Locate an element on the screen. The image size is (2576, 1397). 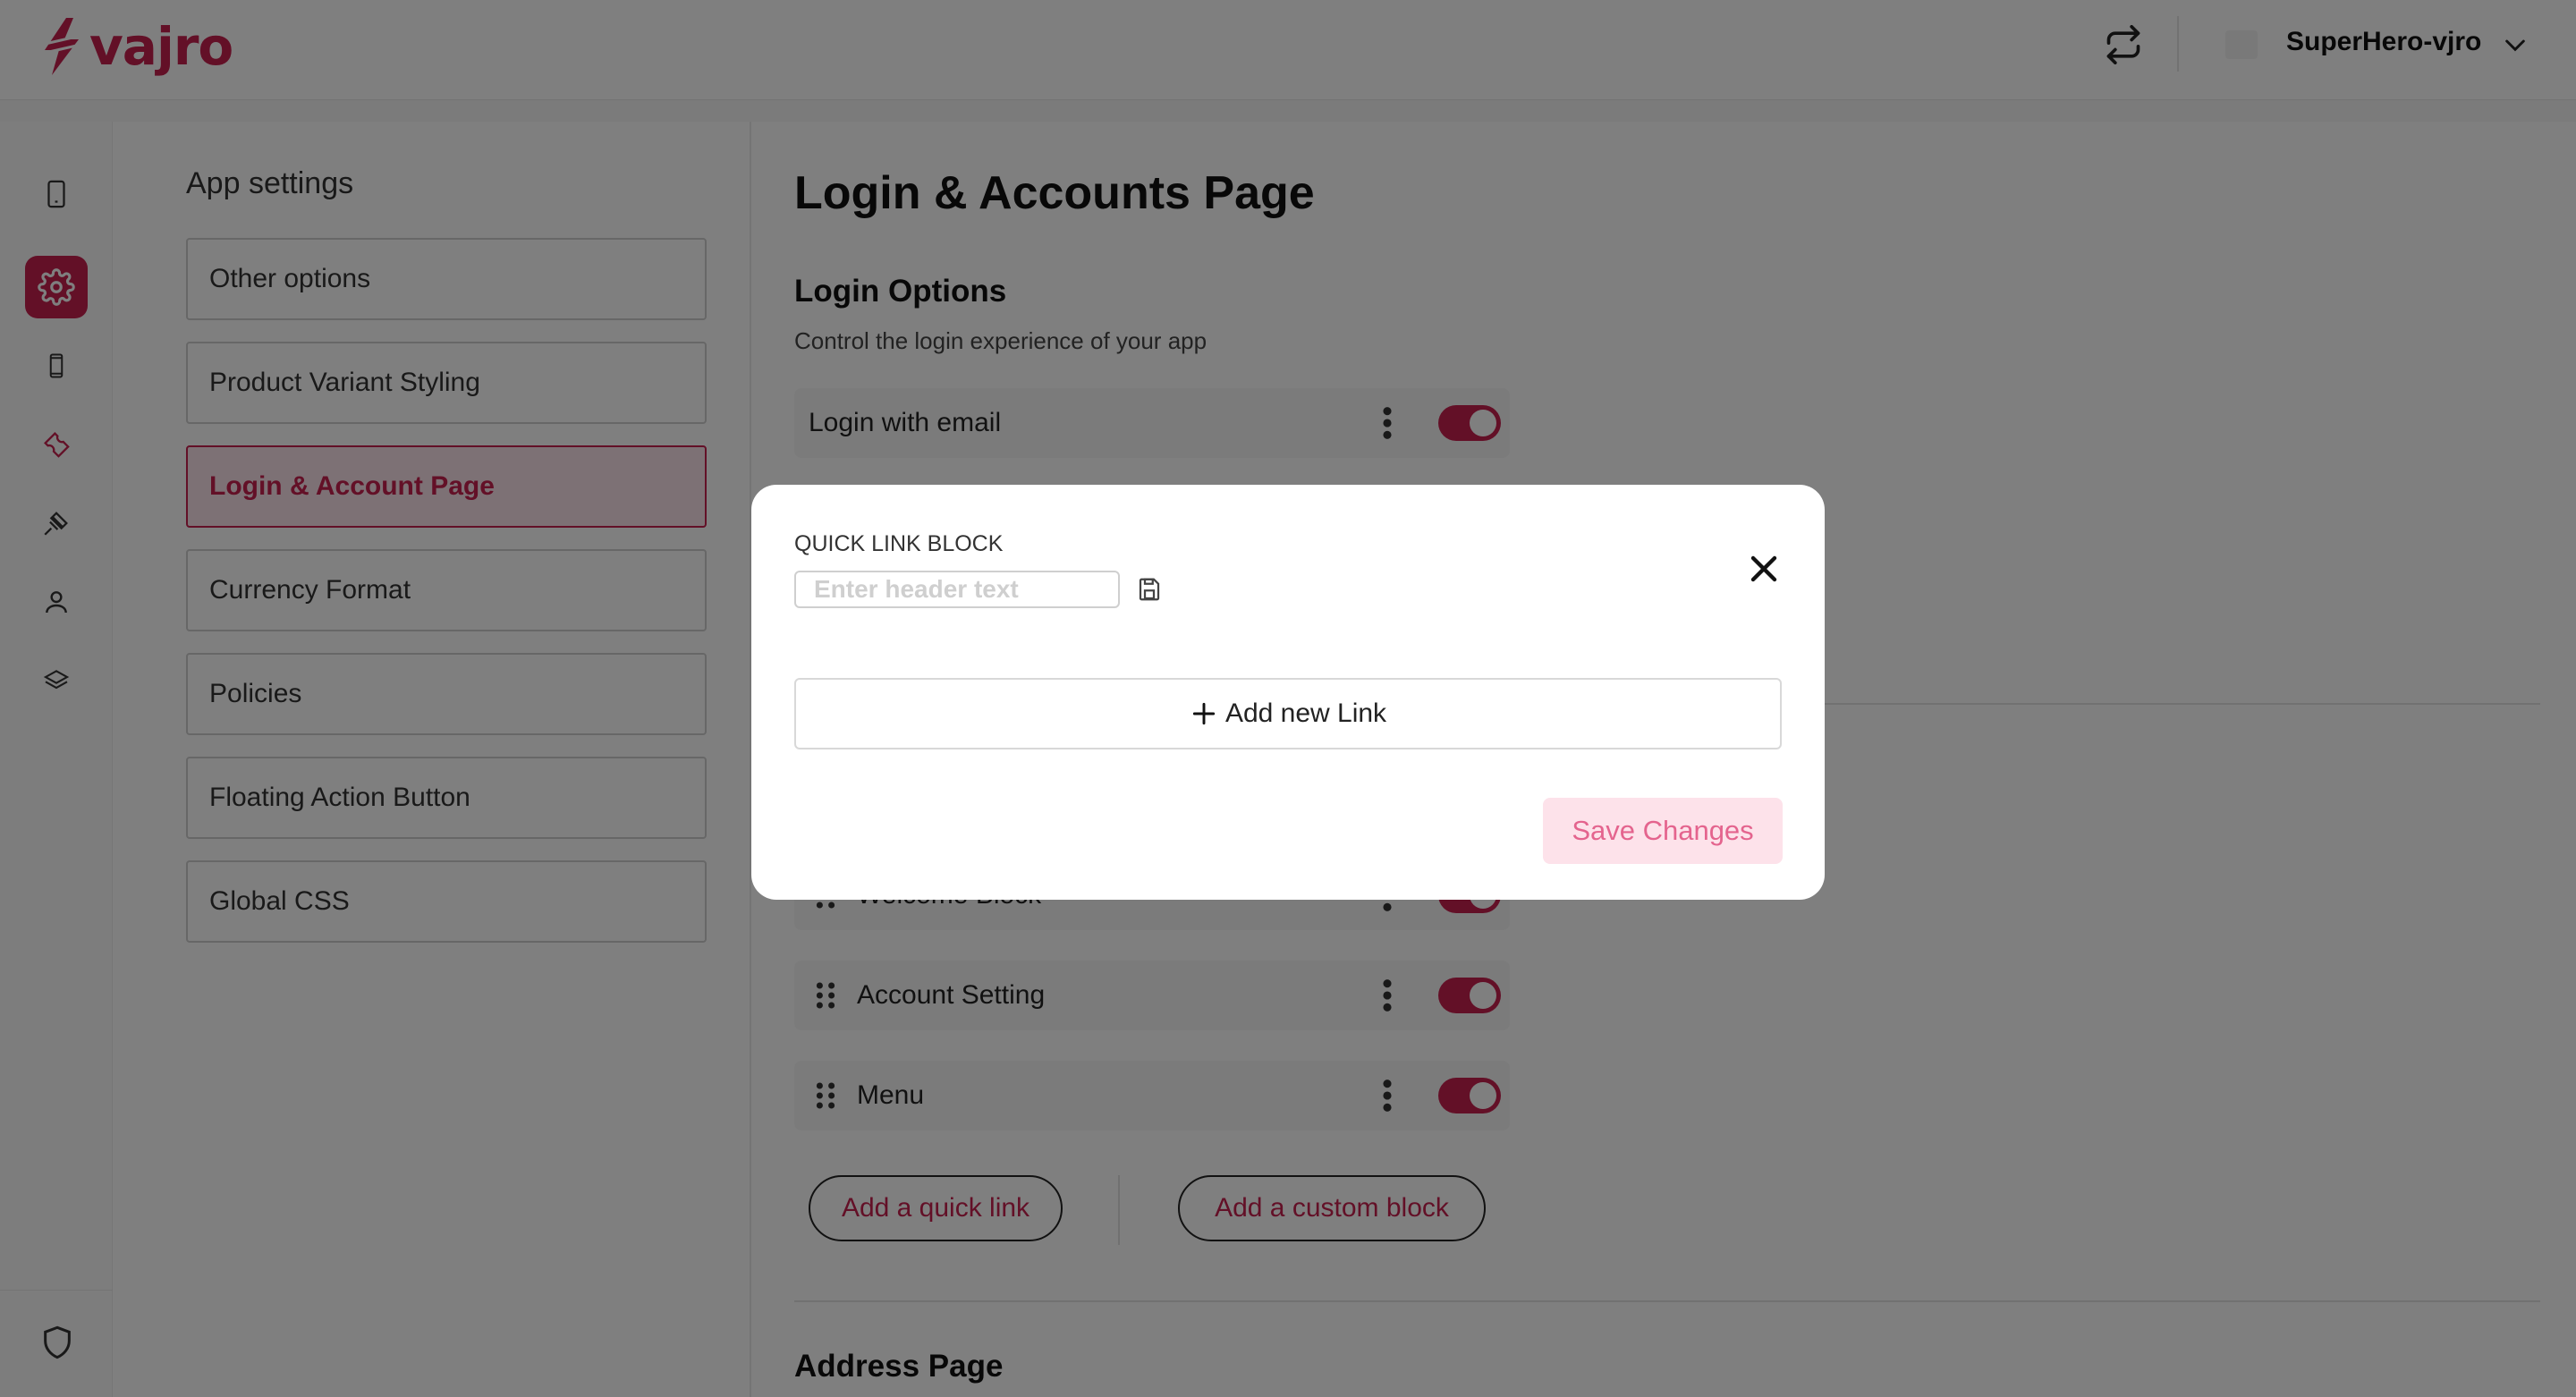
save-changes-button: Save Changes is located at coordinates (1663, 831).